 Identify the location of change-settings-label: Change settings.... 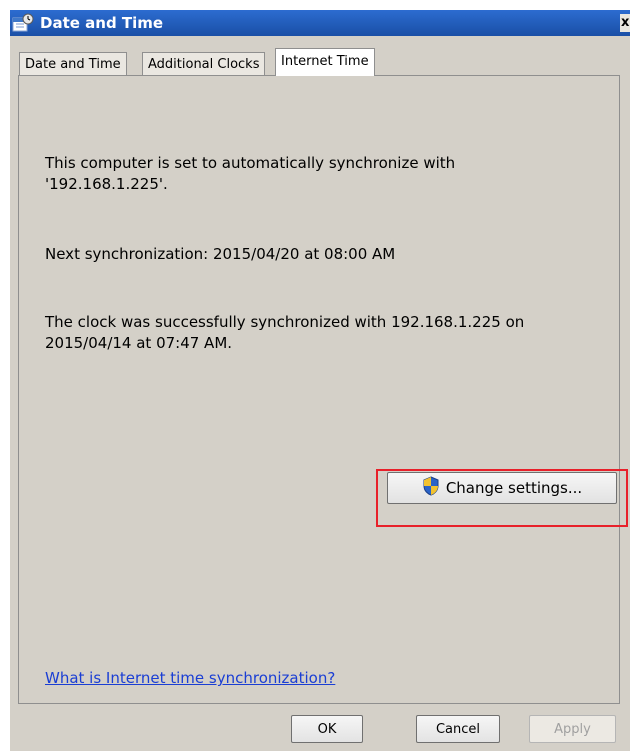
(514, 488).